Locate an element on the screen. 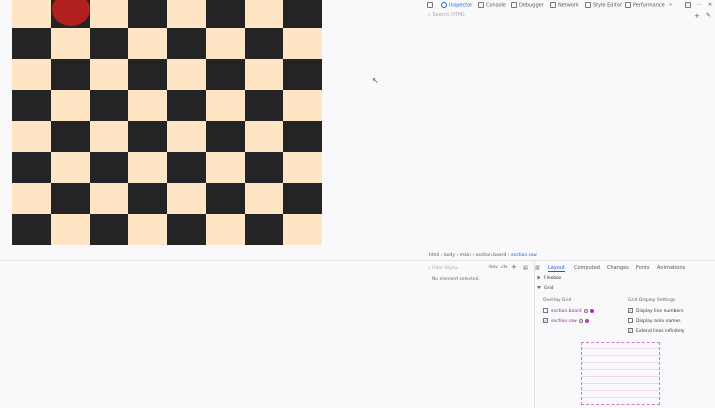  extend-lines-checkbox: ✓ is located at coordinates (630, 330).